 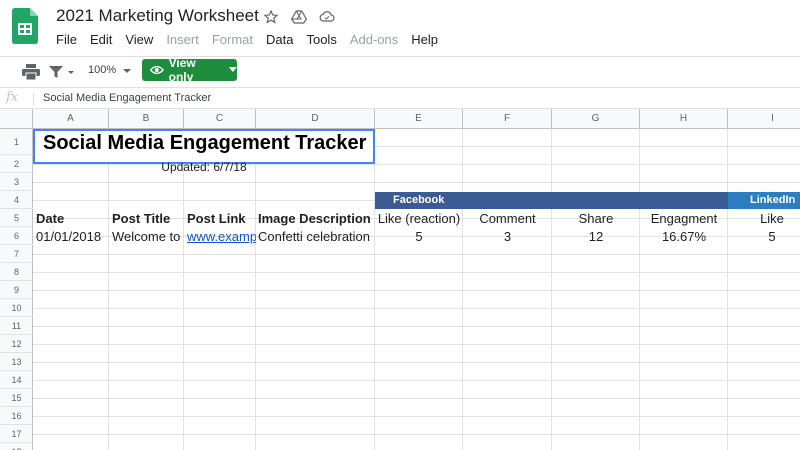 What do you see at coordinates (764, 219) in the screenshot?
I see `header-linkedin-like: Like` at bounding box center [764, 219].